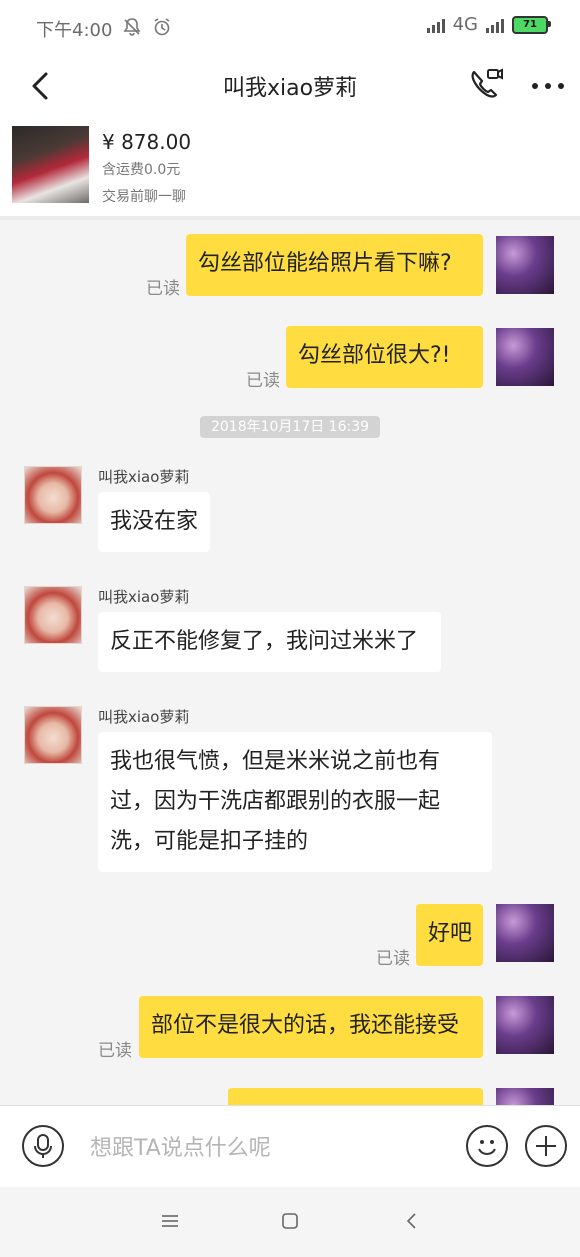  I want to click on add-button, so click(546, 1146).